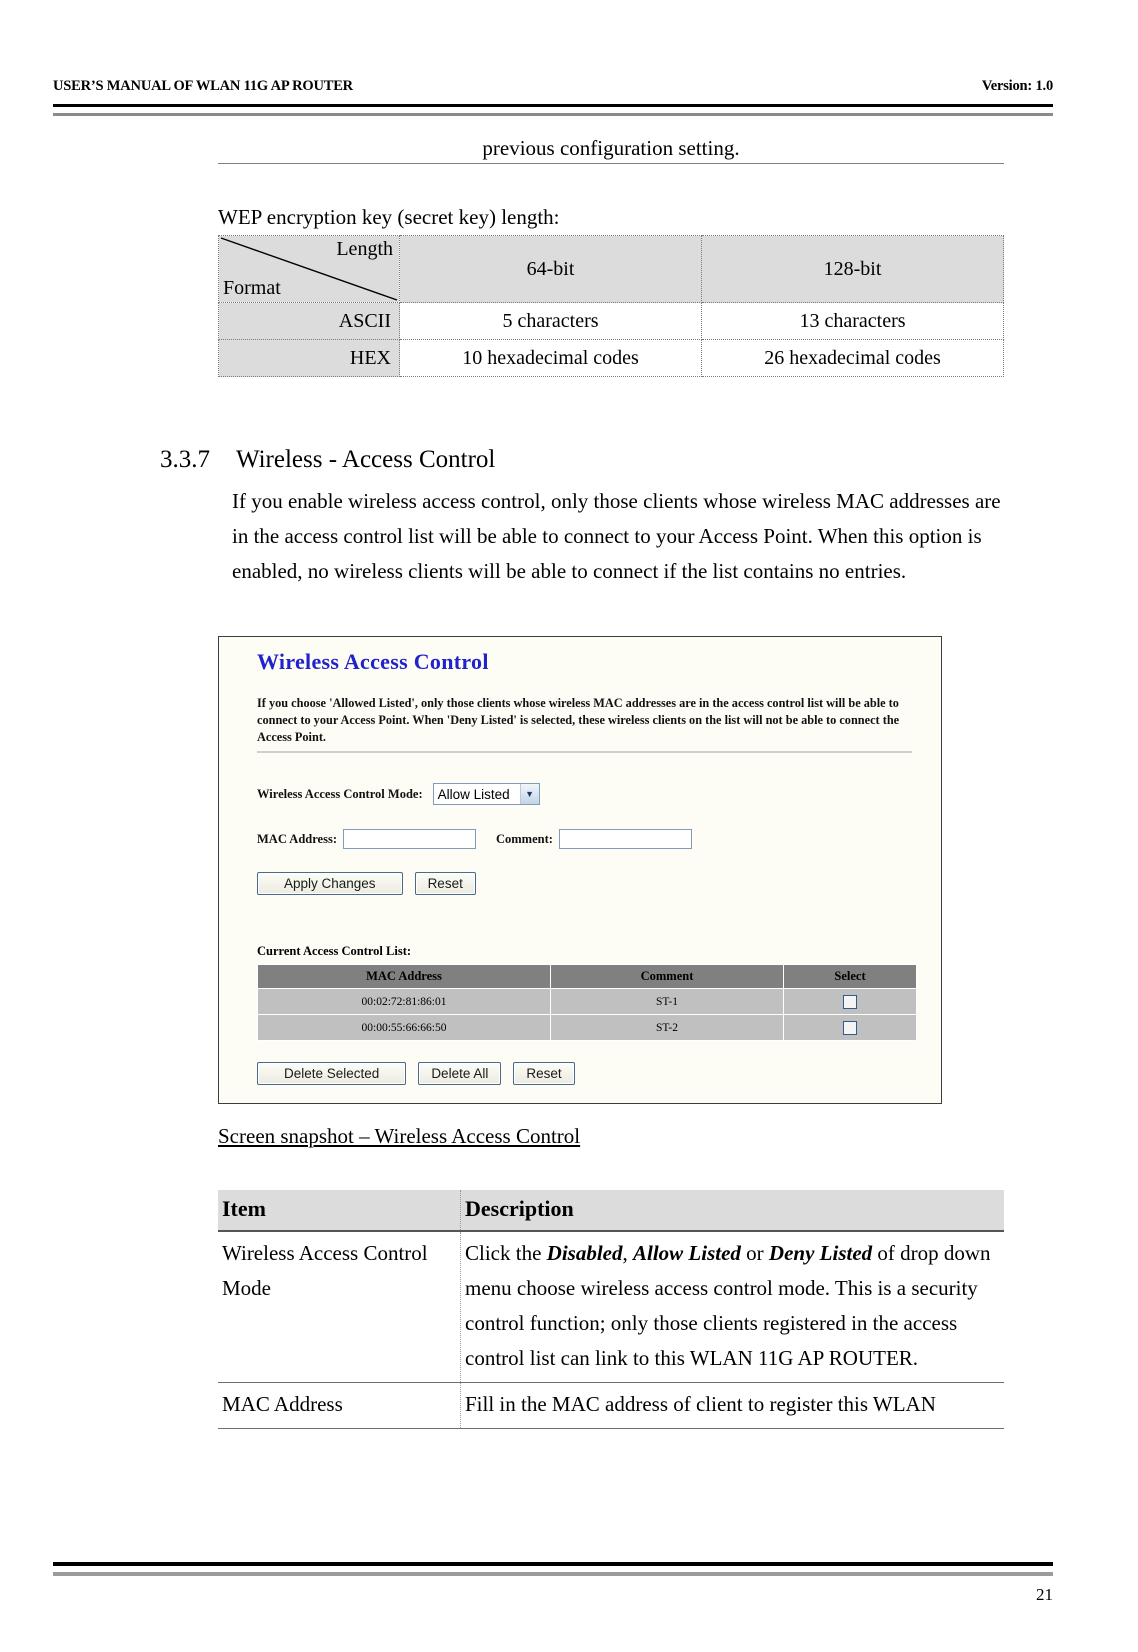  What do you see at coordinates (297, 838) in the screenshot?
I see `mac-address-label: MAC Address:` at bounding box center [297, 838].